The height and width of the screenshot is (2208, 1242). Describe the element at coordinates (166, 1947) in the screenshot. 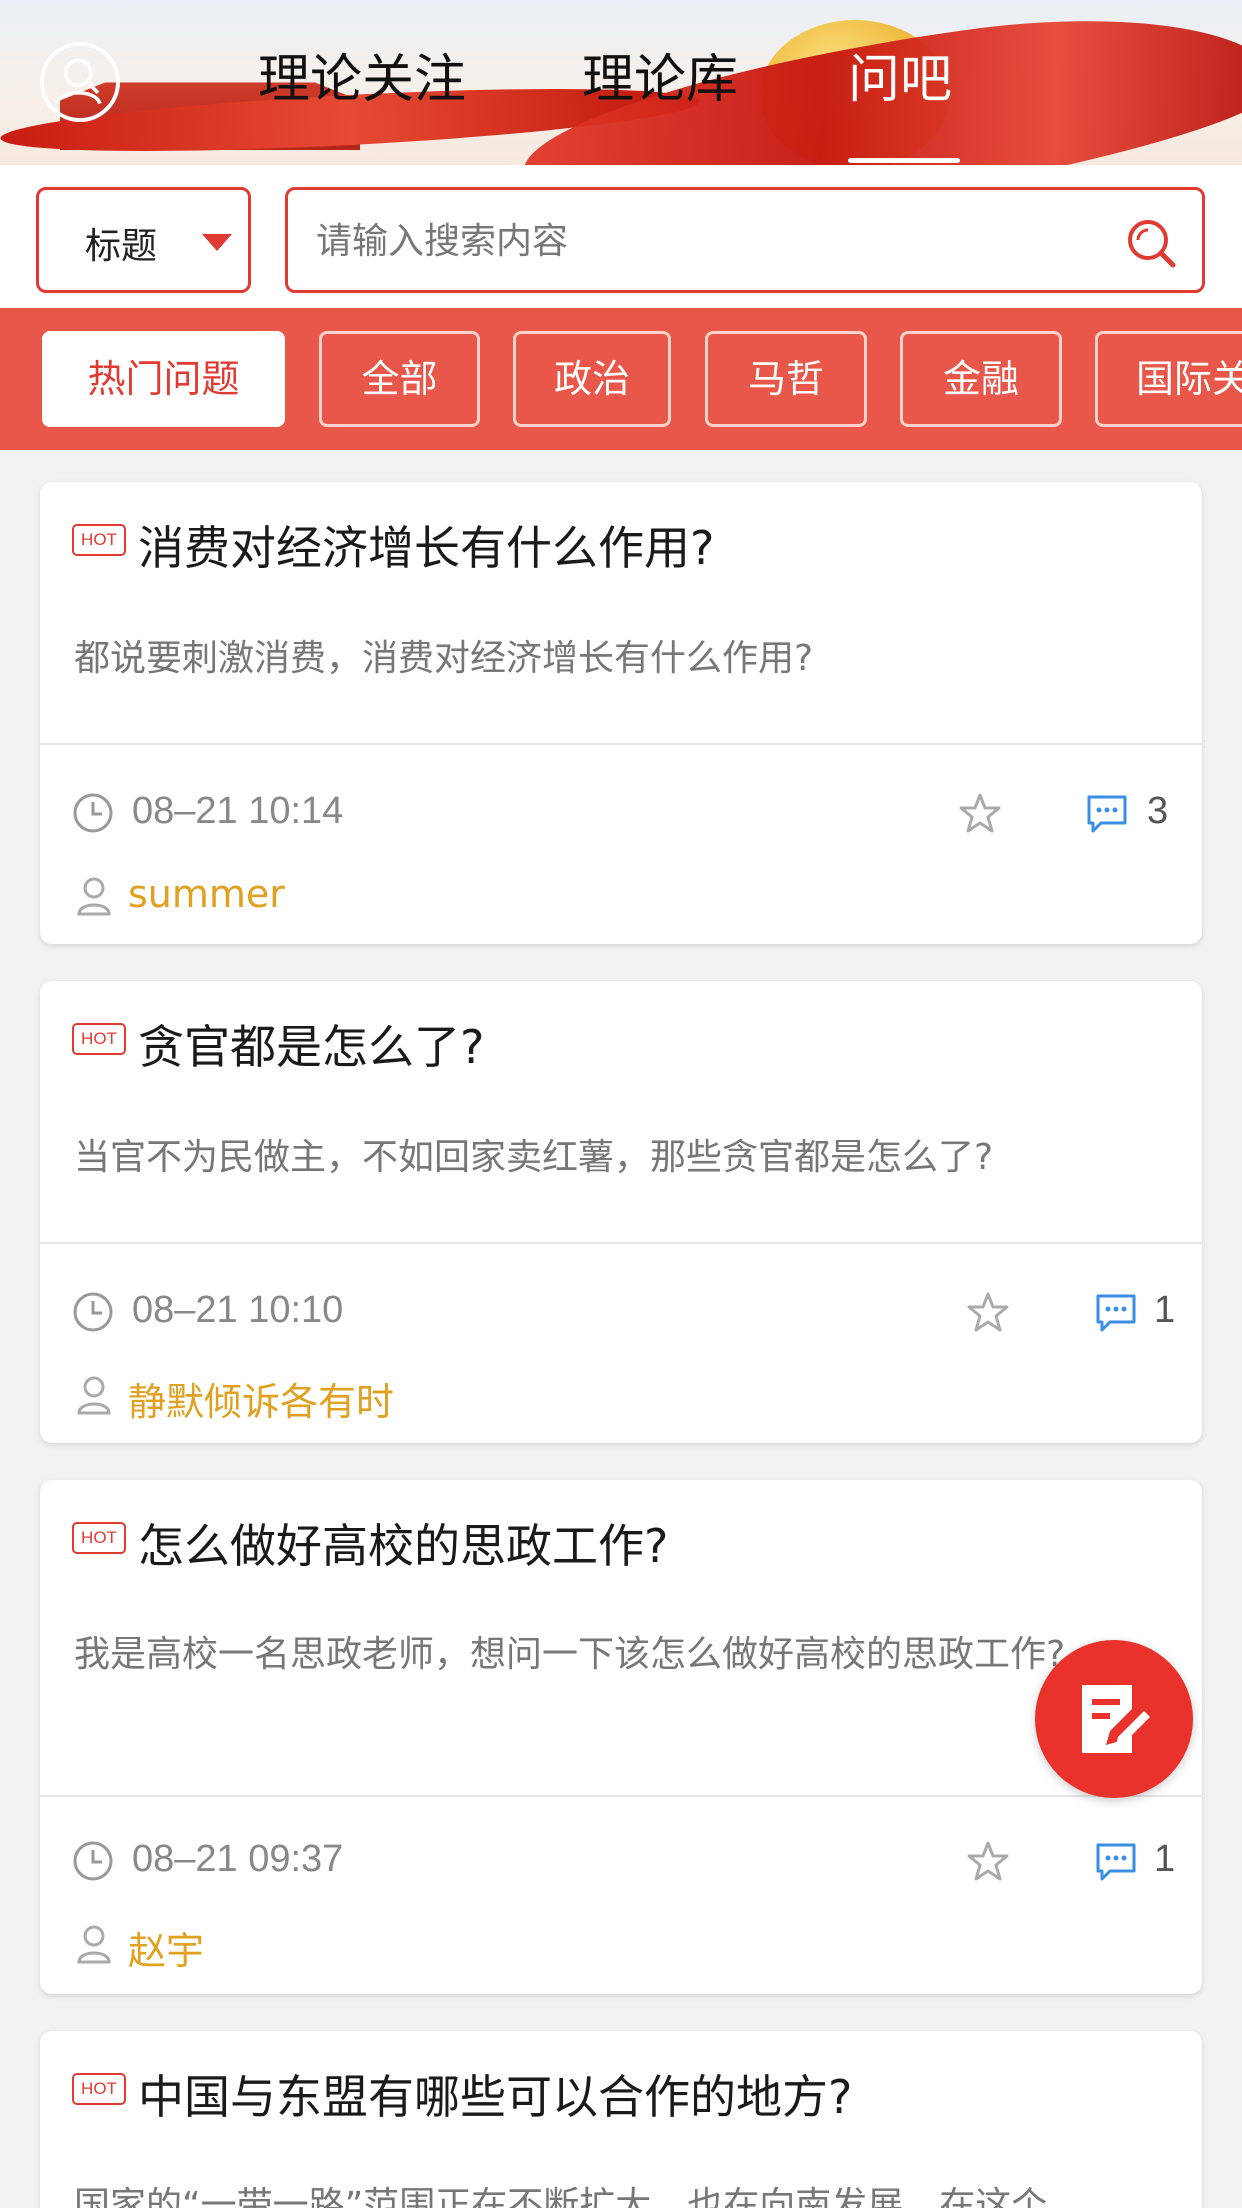

I see `author-name: 赵宇` at that location.